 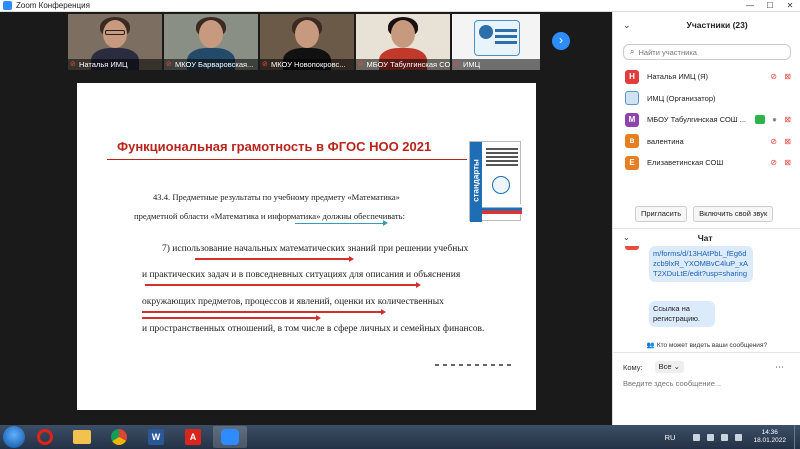 What do you see at coordinates (53, 5) in the screenshot?
I see `window-title: Zoom Конференция` at bounding box center [53, 5].